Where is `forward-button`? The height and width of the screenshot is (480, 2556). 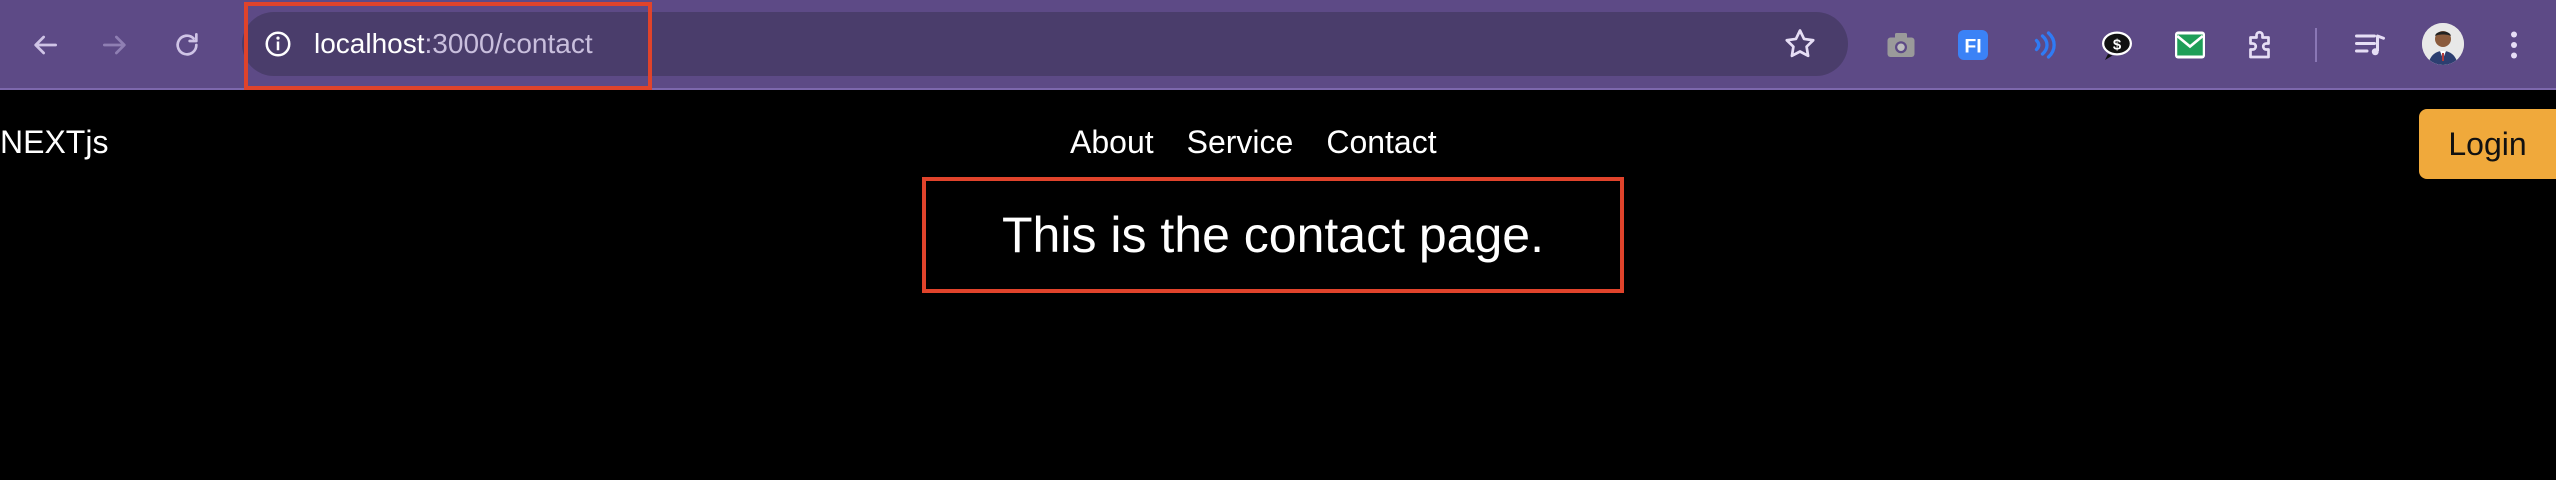 forward-button is located at coordinates (115, 45).